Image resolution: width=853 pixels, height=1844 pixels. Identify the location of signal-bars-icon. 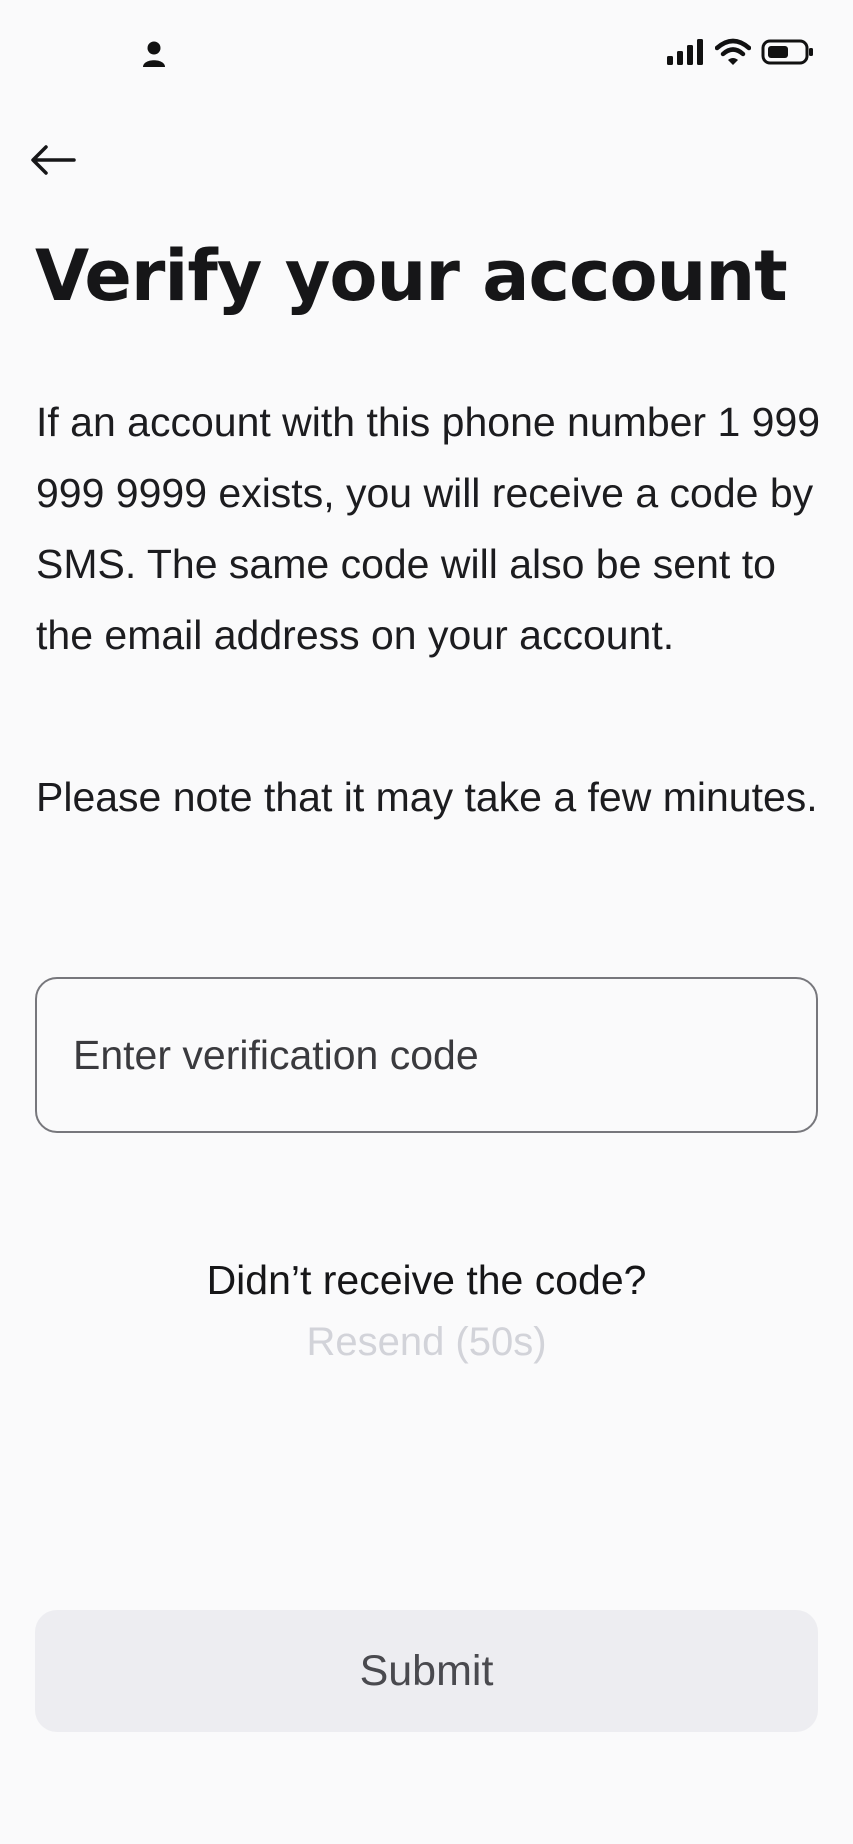
(686, 54).